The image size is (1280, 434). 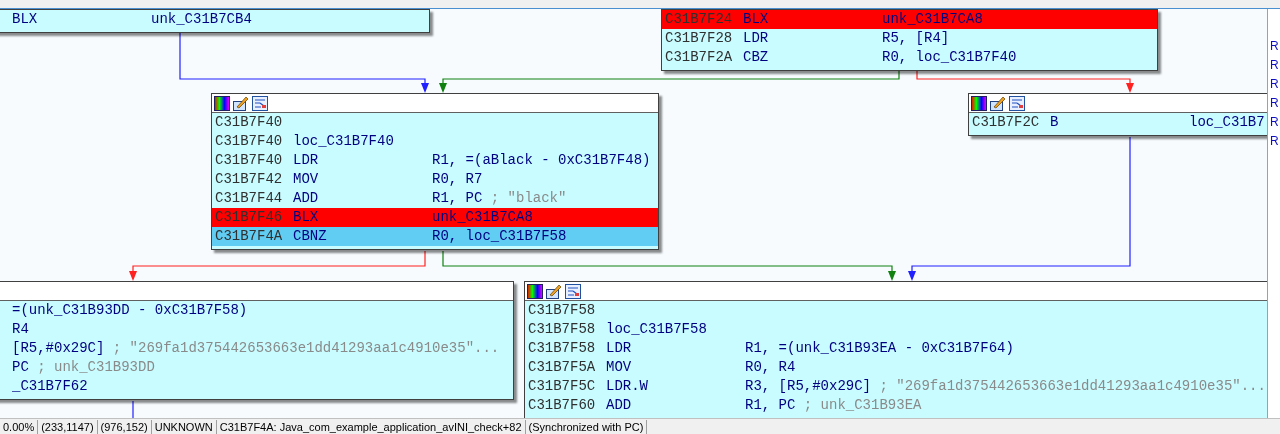 What do you see at coordinates (699, 38) in the screenshot?
I see `address-text: C31B7F28` at bounding box center [699, 38].